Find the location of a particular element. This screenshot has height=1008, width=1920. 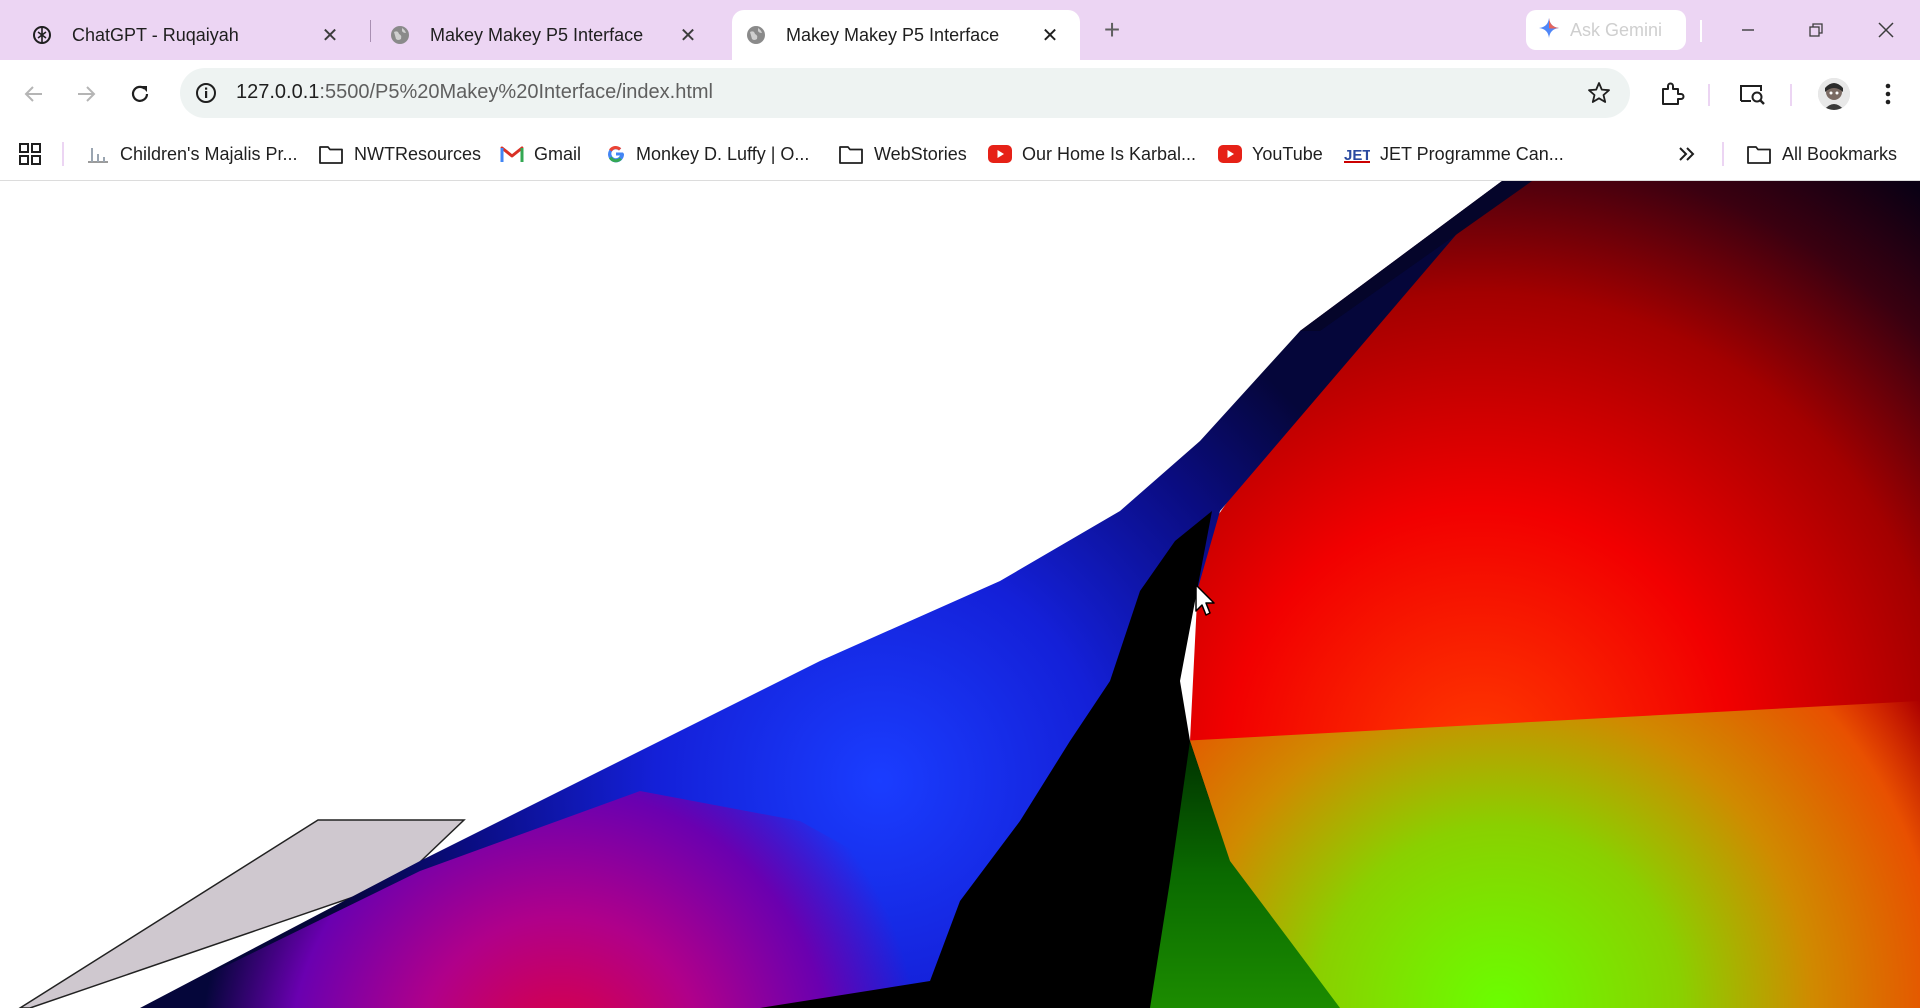

url-path: :5500/P5%20Makey%20Interface/index.html is located at coordinates (516, 92).